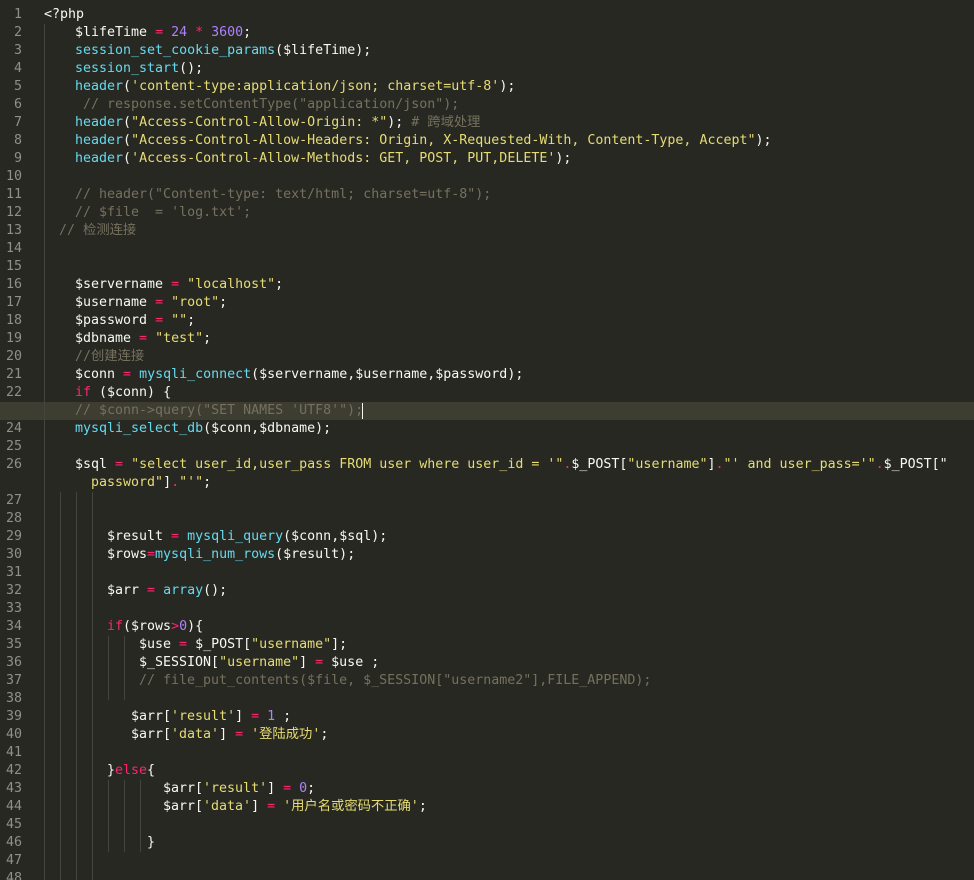 The width and height of the screenshot is (974, 880). What do you see at coordinates (17, 86) in the screenshot?
I see `line-number: 5` at bounding box center [17, 86].